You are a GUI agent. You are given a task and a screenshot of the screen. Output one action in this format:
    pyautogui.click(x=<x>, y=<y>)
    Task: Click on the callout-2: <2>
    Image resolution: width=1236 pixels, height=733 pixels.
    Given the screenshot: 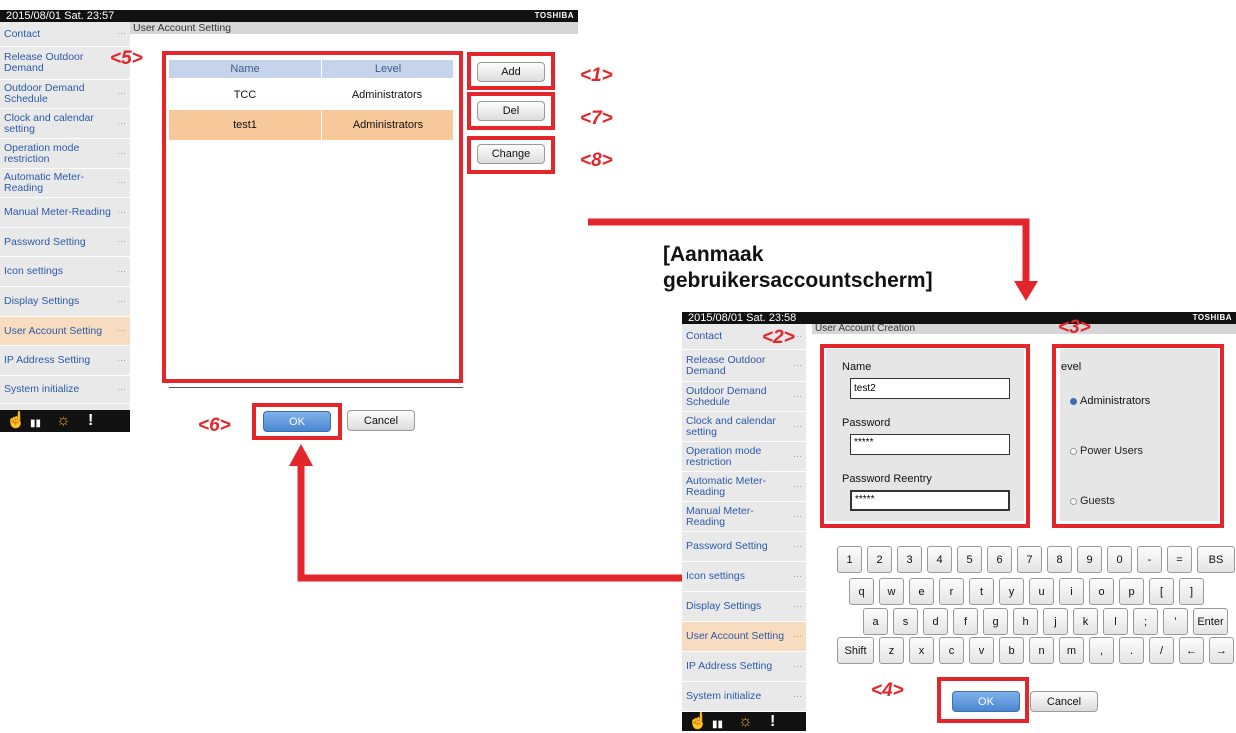 What is the action you would take?
    pyautogui.click(x=778, y=337)
    